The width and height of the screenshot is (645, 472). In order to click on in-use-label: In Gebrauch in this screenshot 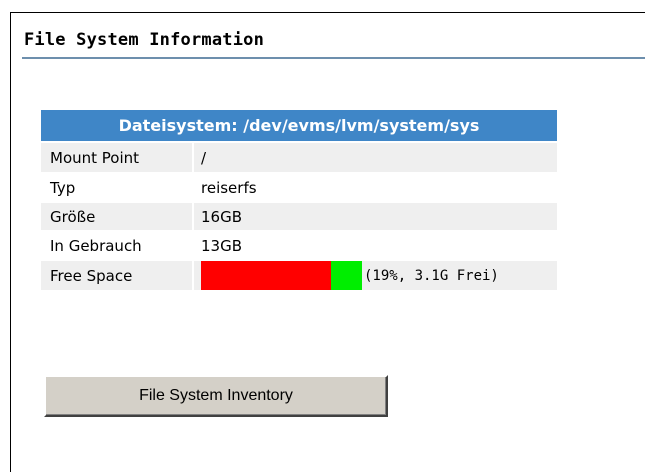, I will do `click(117, 244)`.